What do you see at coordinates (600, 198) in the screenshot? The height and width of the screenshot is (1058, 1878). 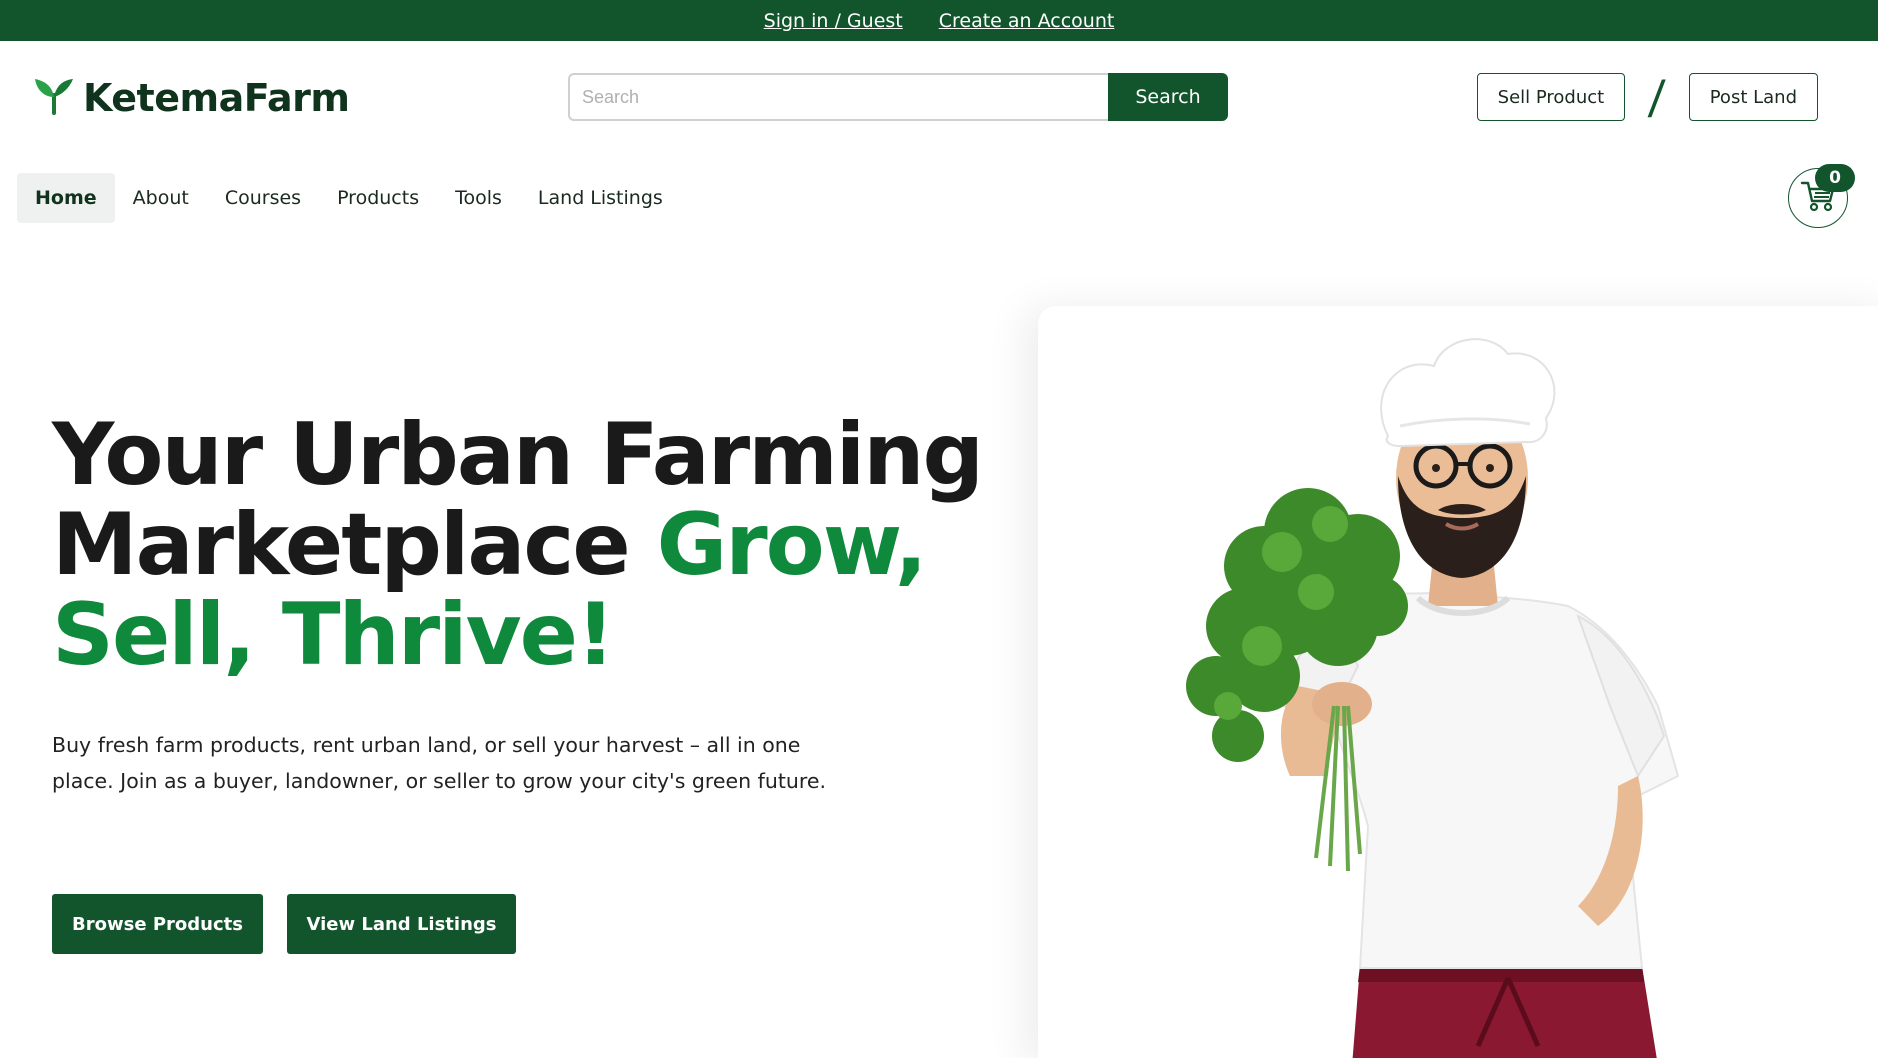 I see `nav-item-land-listings: Land Listings` at bounding box center [600, 198].